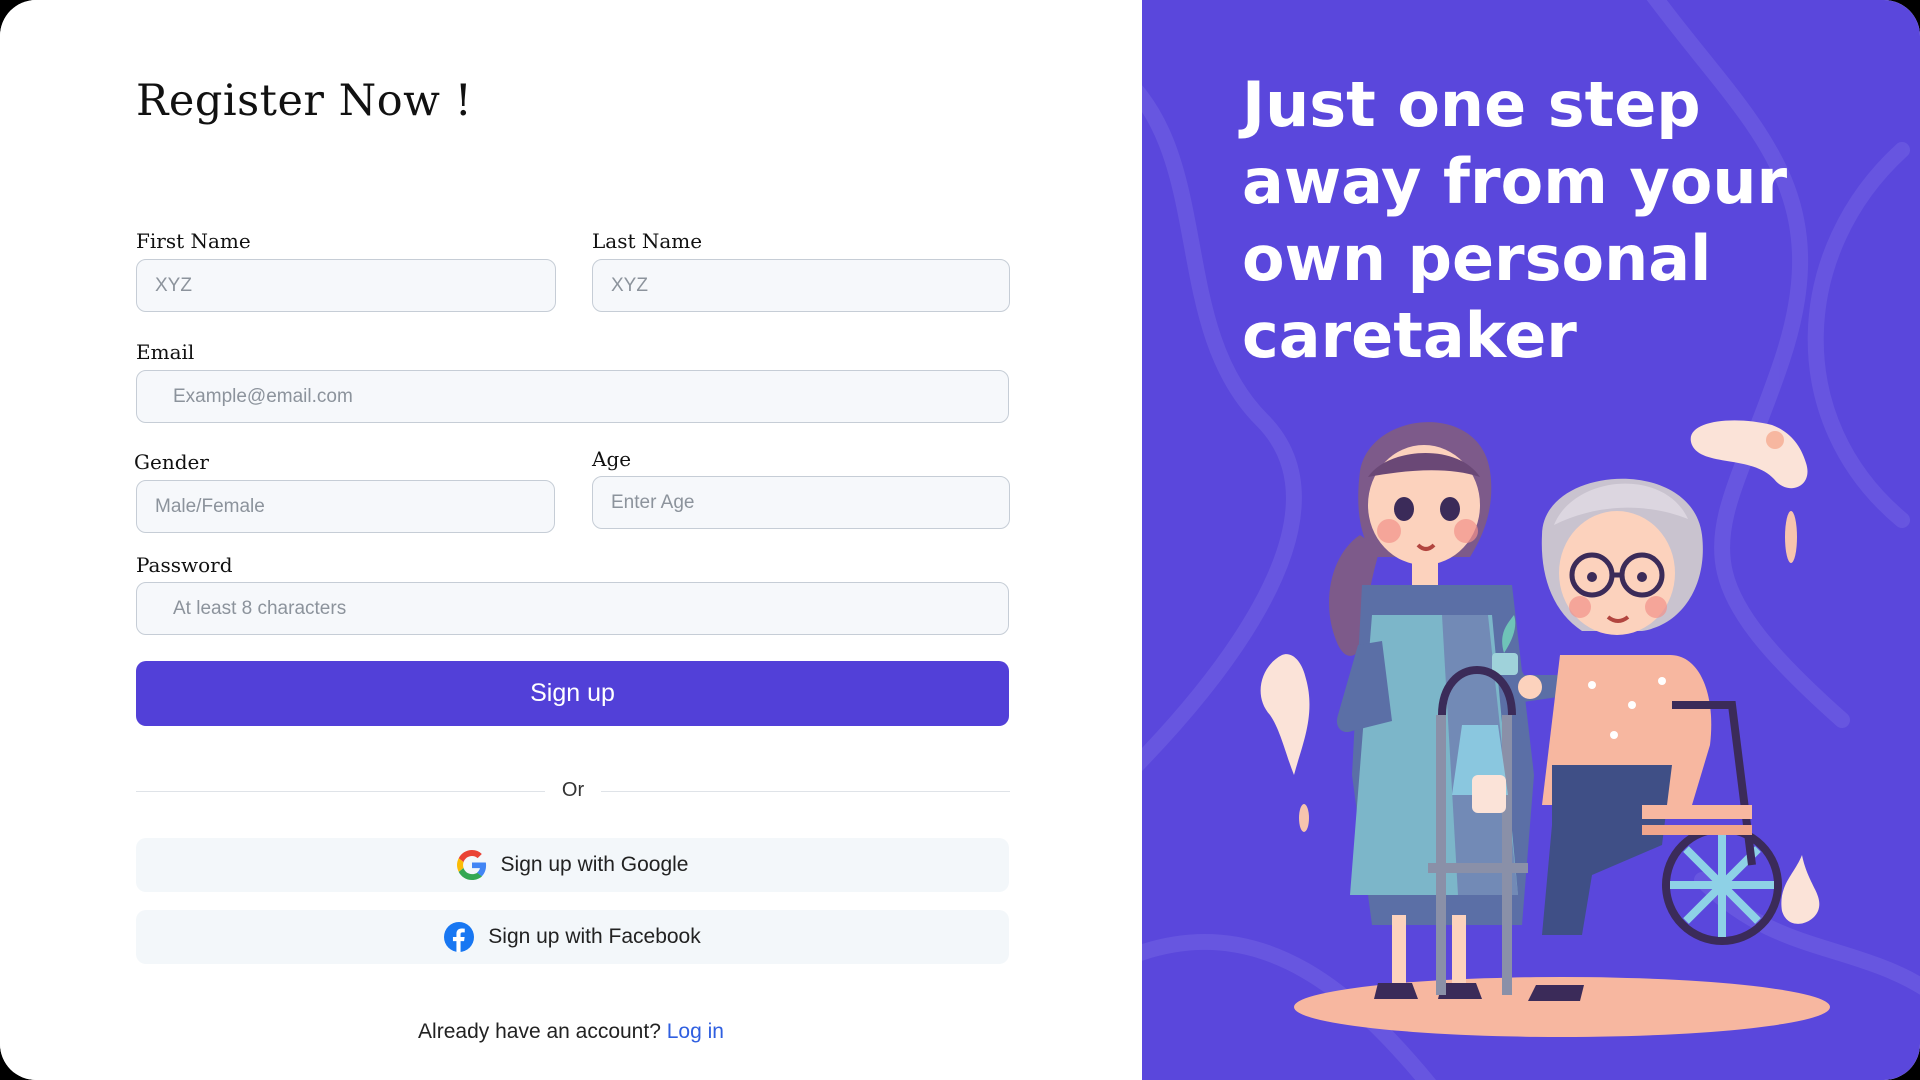 Image resolution: width=1920 pixels, height=1080 pixels. What do you see at coordinates (184, 565) in the screenshot?
I see `password-label: Password` at bounding box center [184, 565].